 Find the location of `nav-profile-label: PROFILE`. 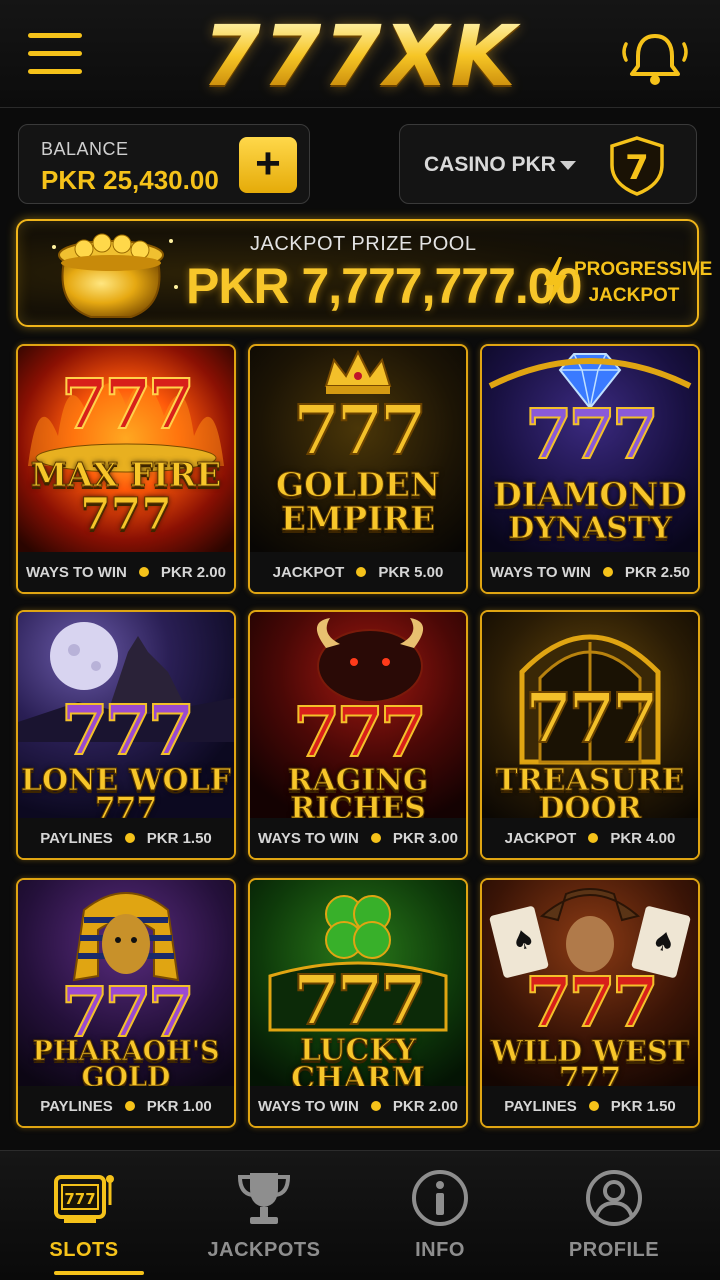

nav-profile-label: PROFILE is located at coordinates (614, 1250).